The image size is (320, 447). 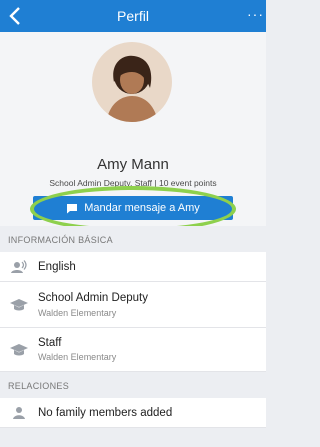 I want to click on role-title: Staff, so click(x=50, y=343).